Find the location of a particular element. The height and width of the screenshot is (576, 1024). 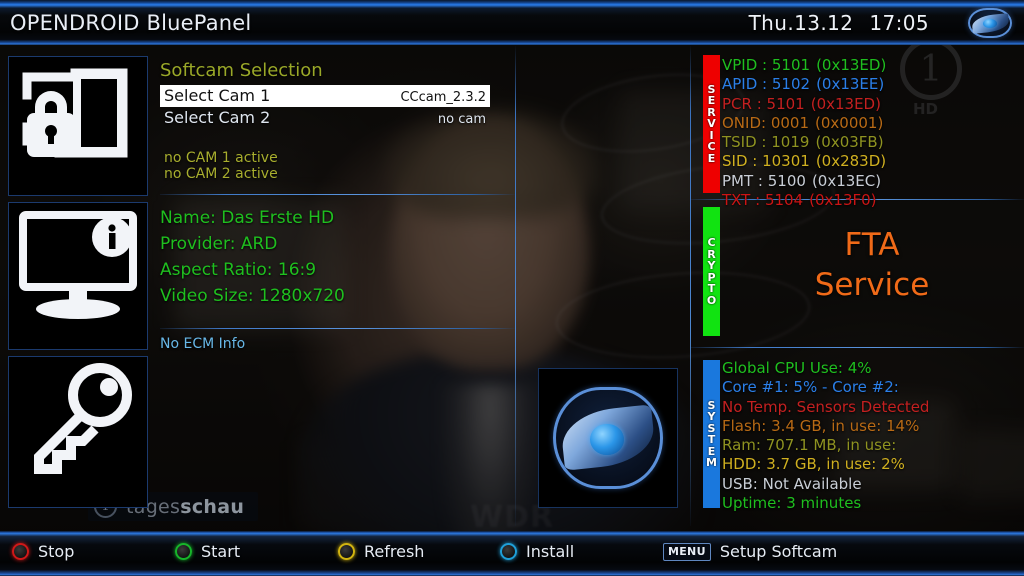

ecm-info: No ECM Info is located at coordinates (203, 344).